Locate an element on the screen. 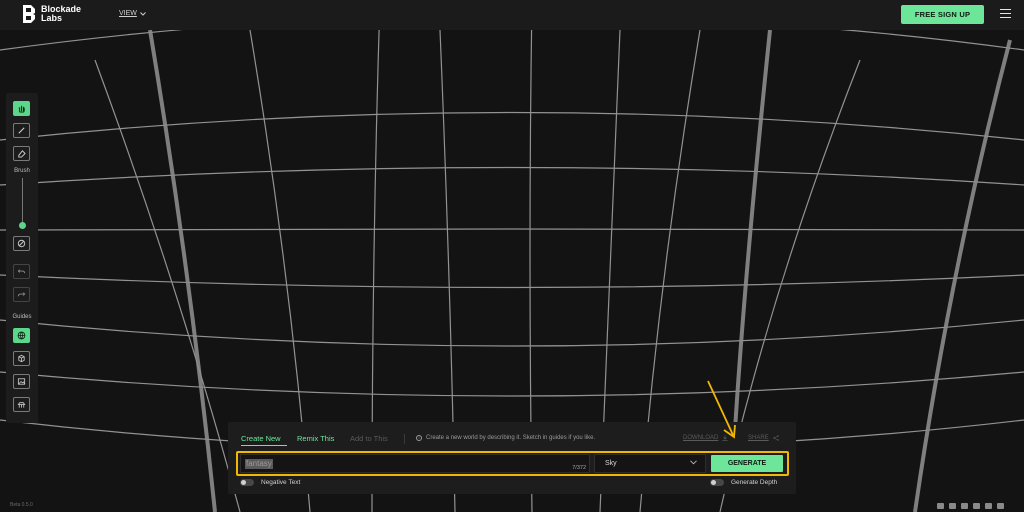 This screenshot has height=512, width=1024. clear-icon is located at coordinates (21, 243).